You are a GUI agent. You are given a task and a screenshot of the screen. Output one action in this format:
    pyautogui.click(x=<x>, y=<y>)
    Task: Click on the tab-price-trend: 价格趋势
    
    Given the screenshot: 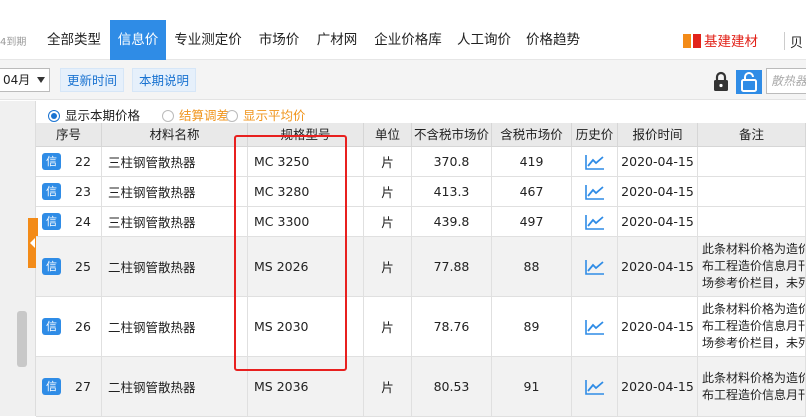 What is the action you would take?
    pyautogui.click(x=553, y=40)
    